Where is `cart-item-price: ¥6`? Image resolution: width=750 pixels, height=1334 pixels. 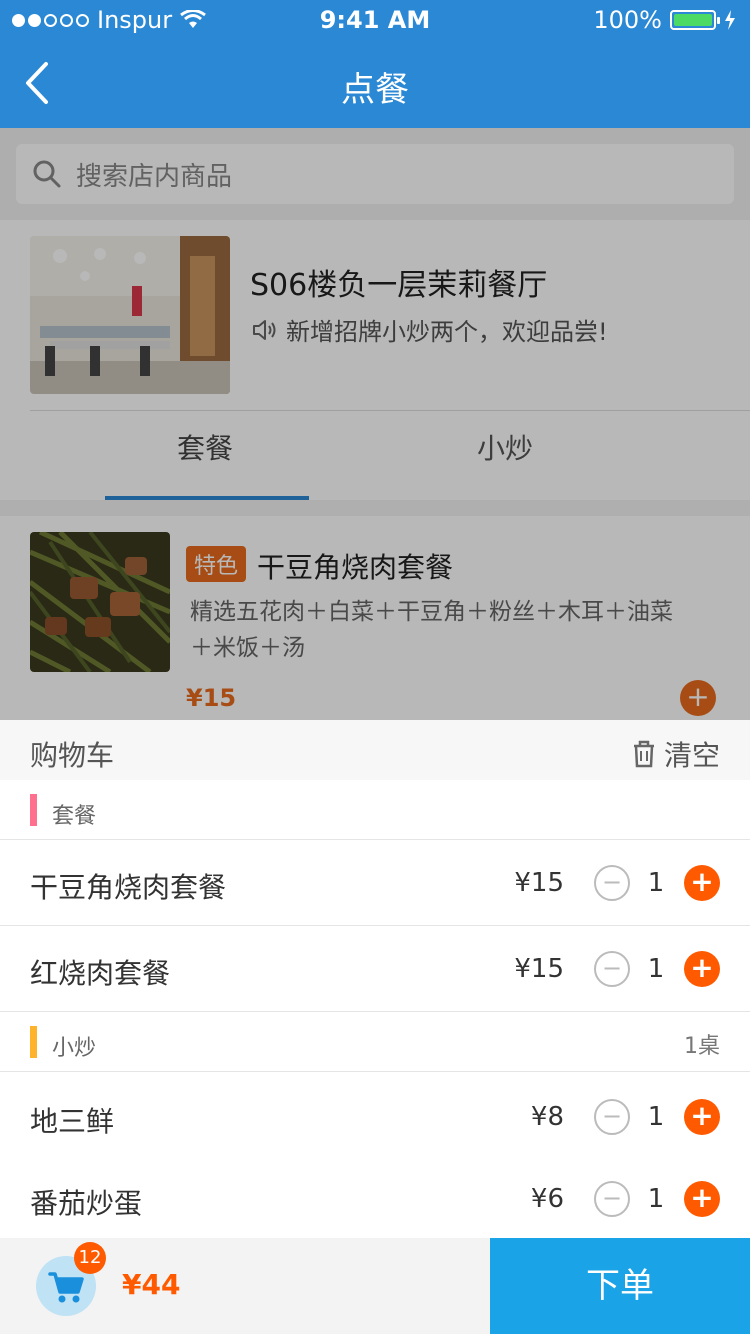 cart-item-price: ¥6 is located at coordinates (547, 1199).